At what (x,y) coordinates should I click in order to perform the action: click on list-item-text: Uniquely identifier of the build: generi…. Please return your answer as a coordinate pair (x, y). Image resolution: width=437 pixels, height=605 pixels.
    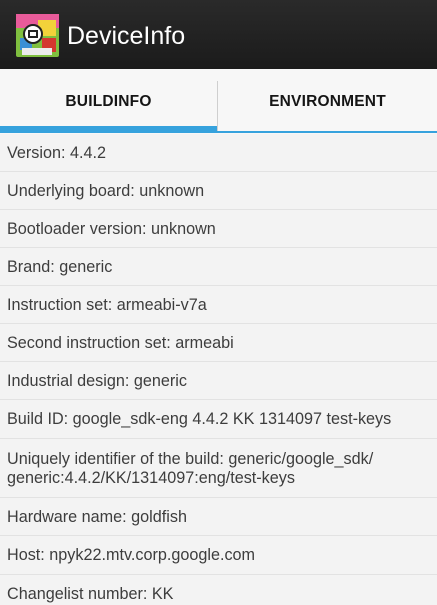
    Looking at the image, I should click on (190, 468).